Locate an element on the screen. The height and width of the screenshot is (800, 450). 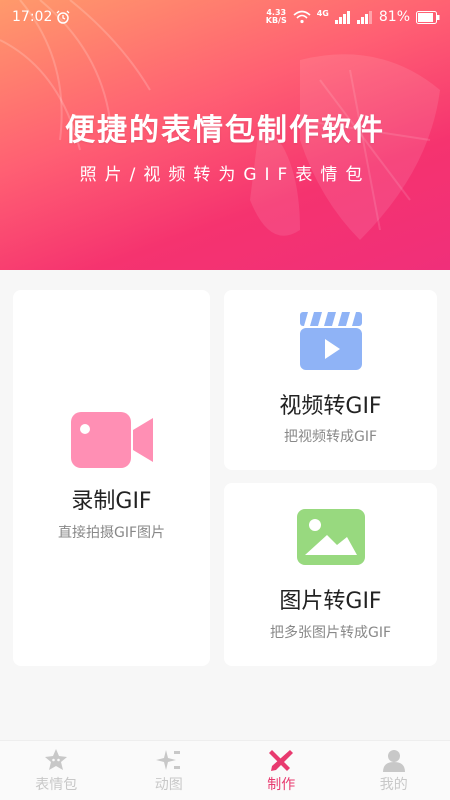
image-to-gif-title: 图片转GIF is located at coordinates (330, 601).